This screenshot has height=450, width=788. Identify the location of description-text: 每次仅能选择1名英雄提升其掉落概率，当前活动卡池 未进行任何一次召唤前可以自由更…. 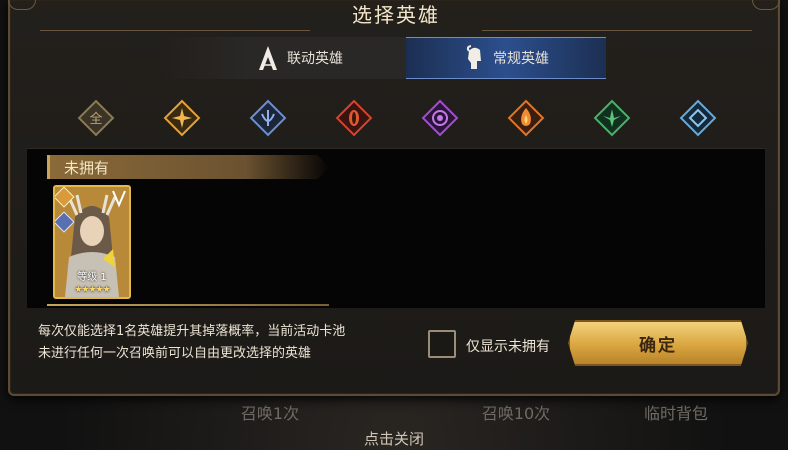
(233, 343).